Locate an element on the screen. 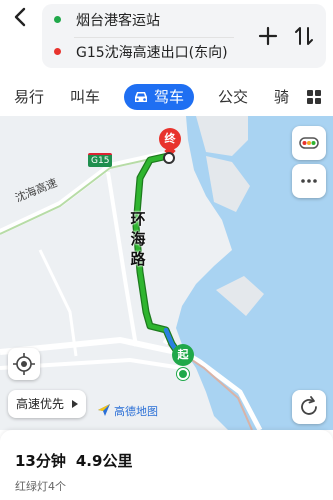 This screenshot has width=333, height=500. more-options-button is located at coordinates (309, 181).